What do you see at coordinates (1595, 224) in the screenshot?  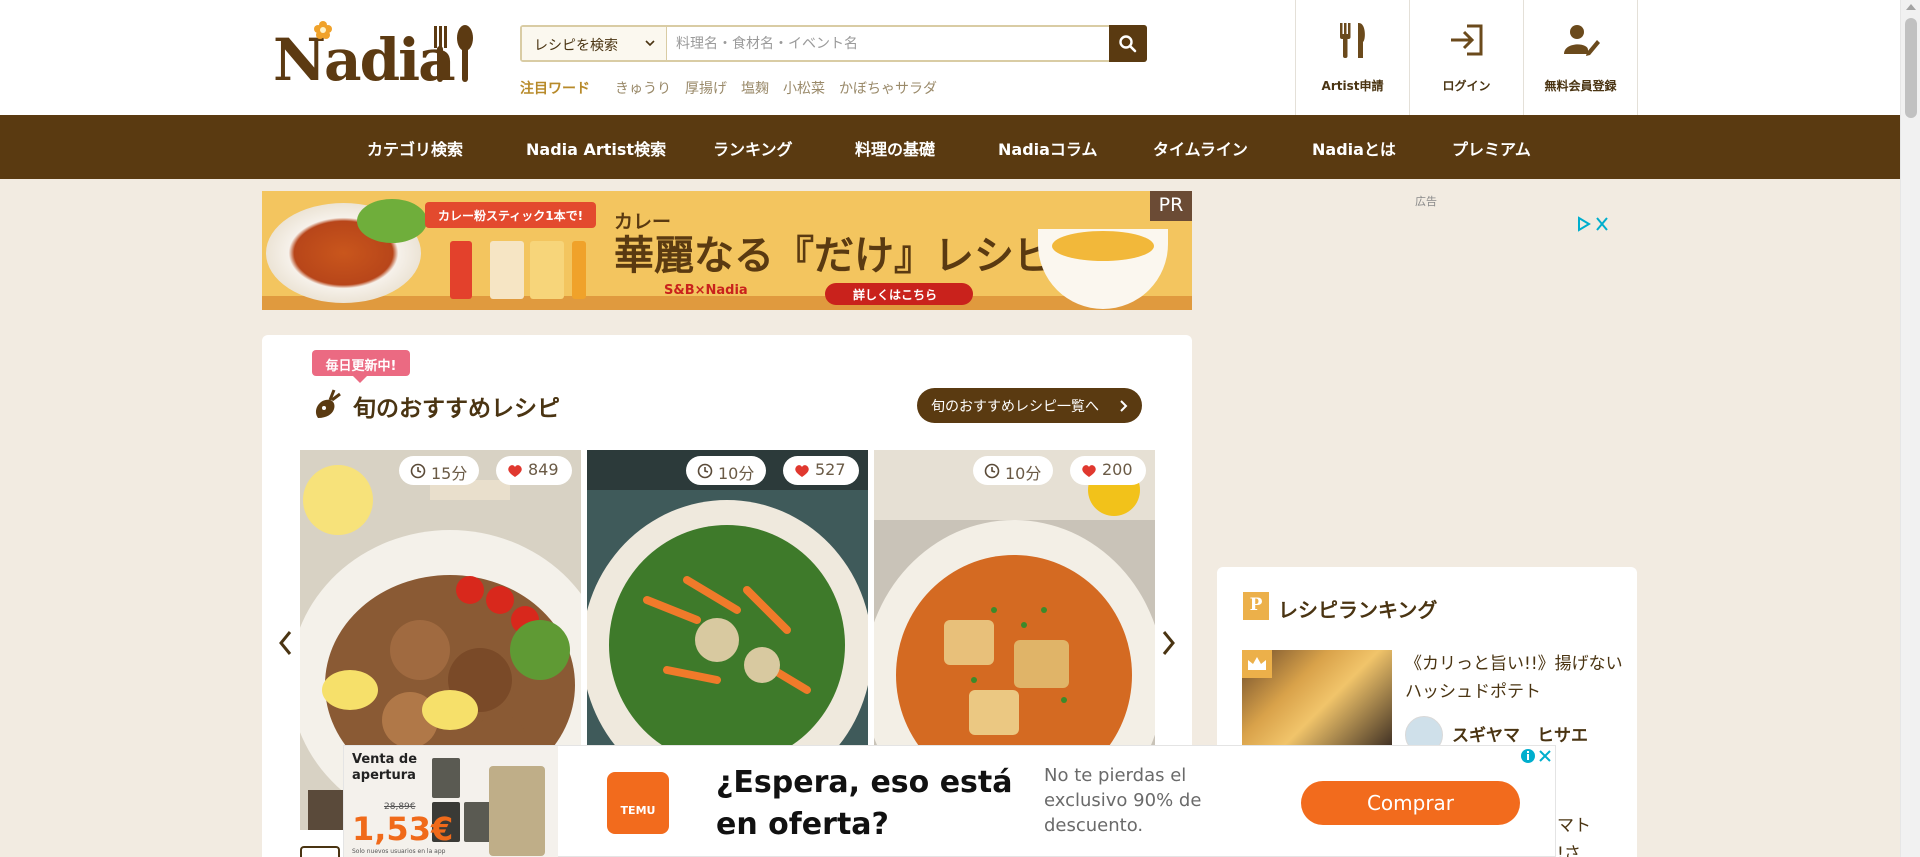 I see `adchoices-icon` at bounding box center [1595, 224].